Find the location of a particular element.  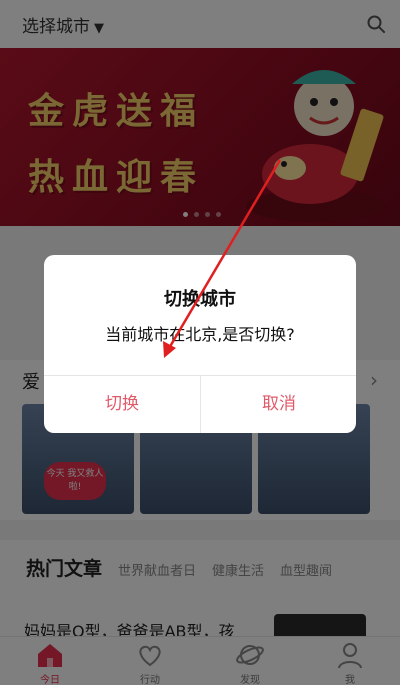

dialog-title: 切换城市 is located at coordinates (200, 299).